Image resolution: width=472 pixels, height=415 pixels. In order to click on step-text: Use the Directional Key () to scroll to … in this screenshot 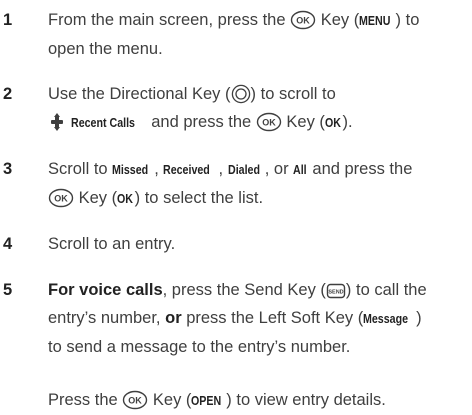, I will do `click(260, 108)`.